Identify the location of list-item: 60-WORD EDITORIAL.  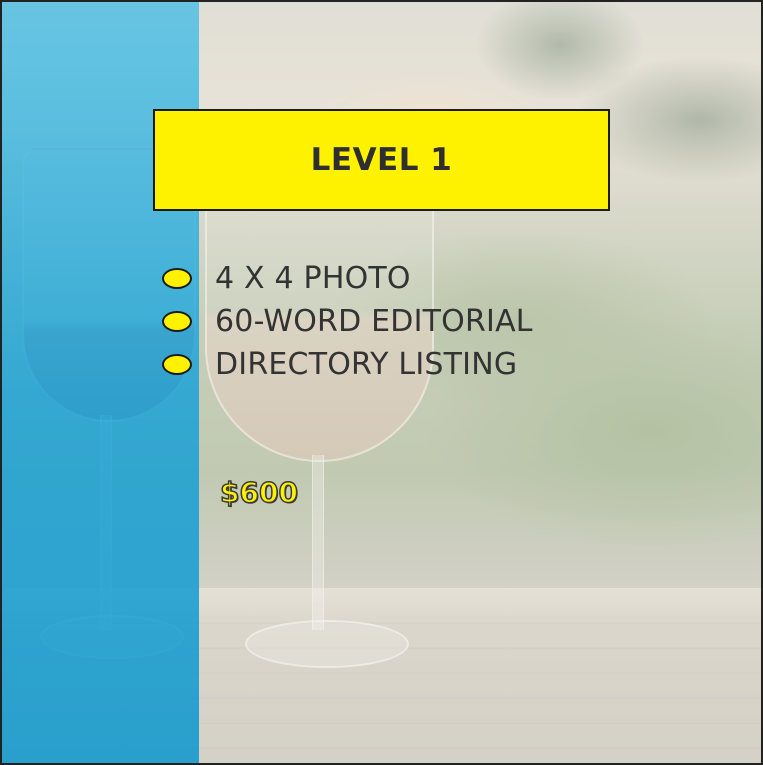
(347, 321).